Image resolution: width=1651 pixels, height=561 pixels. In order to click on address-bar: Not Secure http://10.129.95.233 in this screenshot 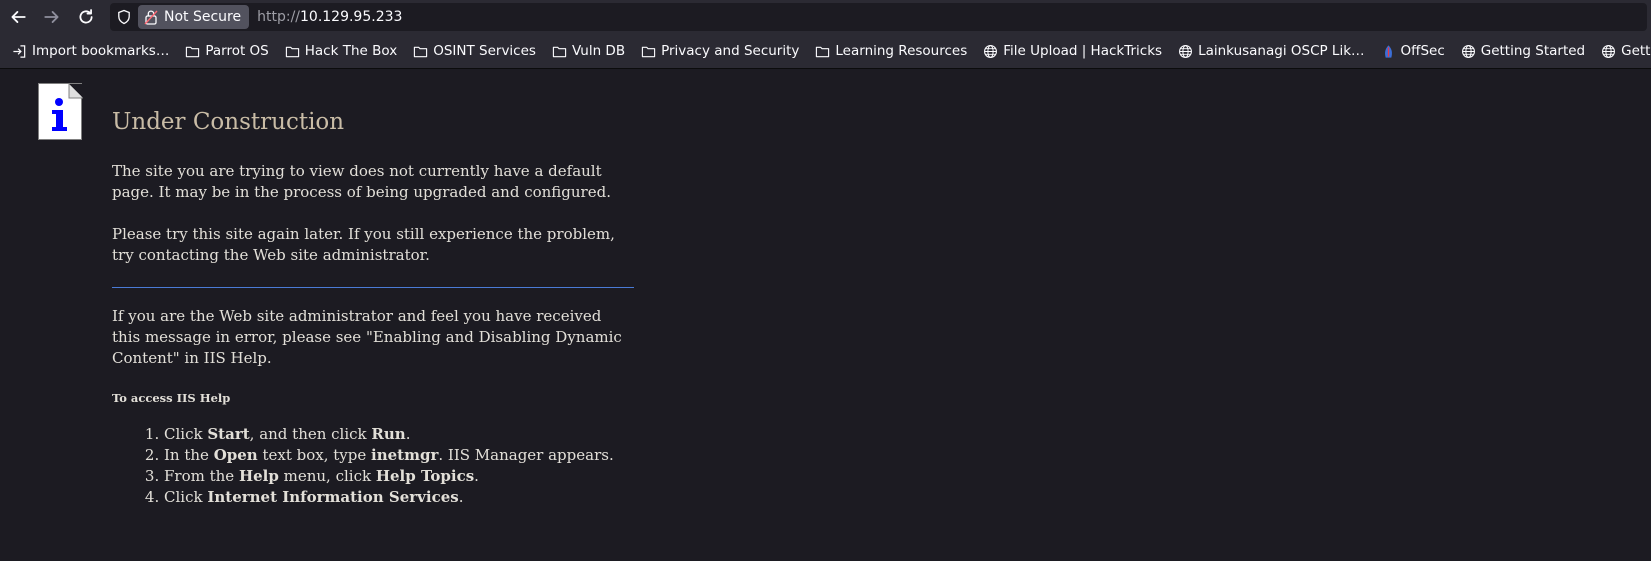, I will do `click(878, 17)`.